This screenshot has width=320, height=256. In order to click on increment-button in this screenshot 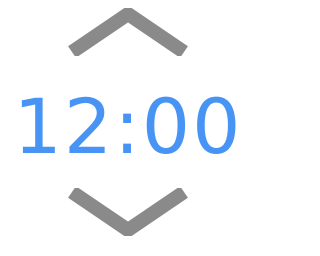, I will do `click(128, 32)`.